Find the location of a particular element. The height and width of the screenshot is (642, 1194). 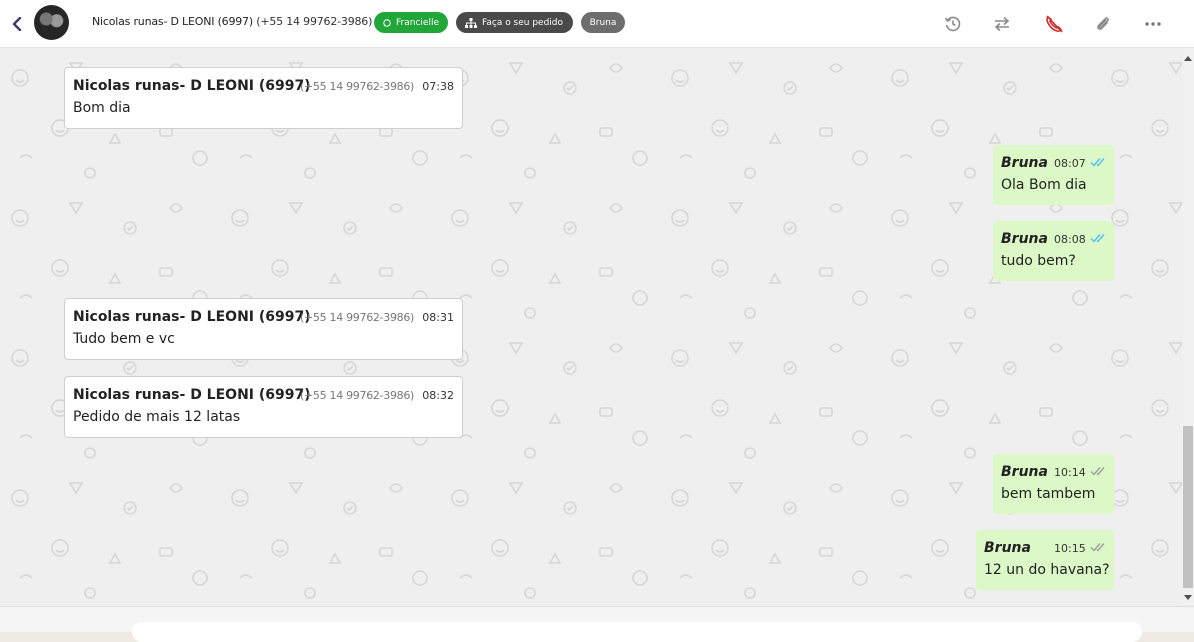

attach-button is located at coordinates (1103, 24).